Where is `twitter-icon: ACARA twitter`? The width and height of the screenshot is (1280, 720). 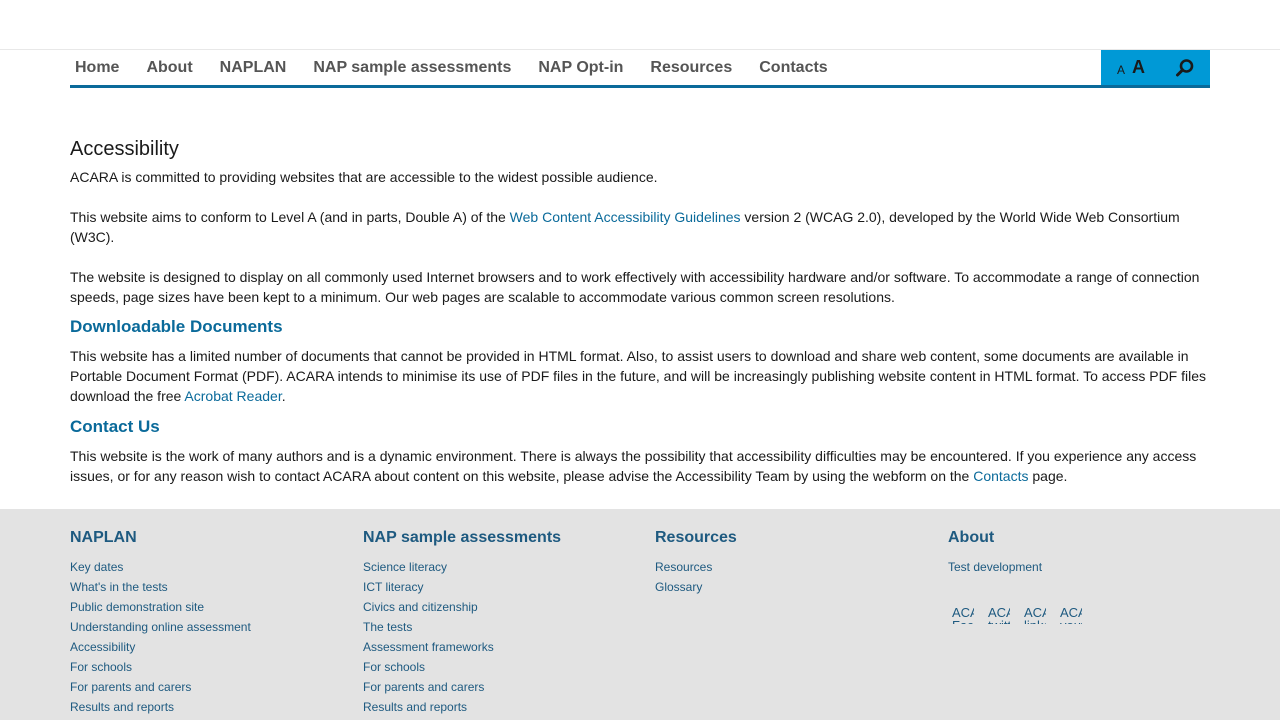 twitter-icon: ACARA twitter is located at coordinates (999, 615).